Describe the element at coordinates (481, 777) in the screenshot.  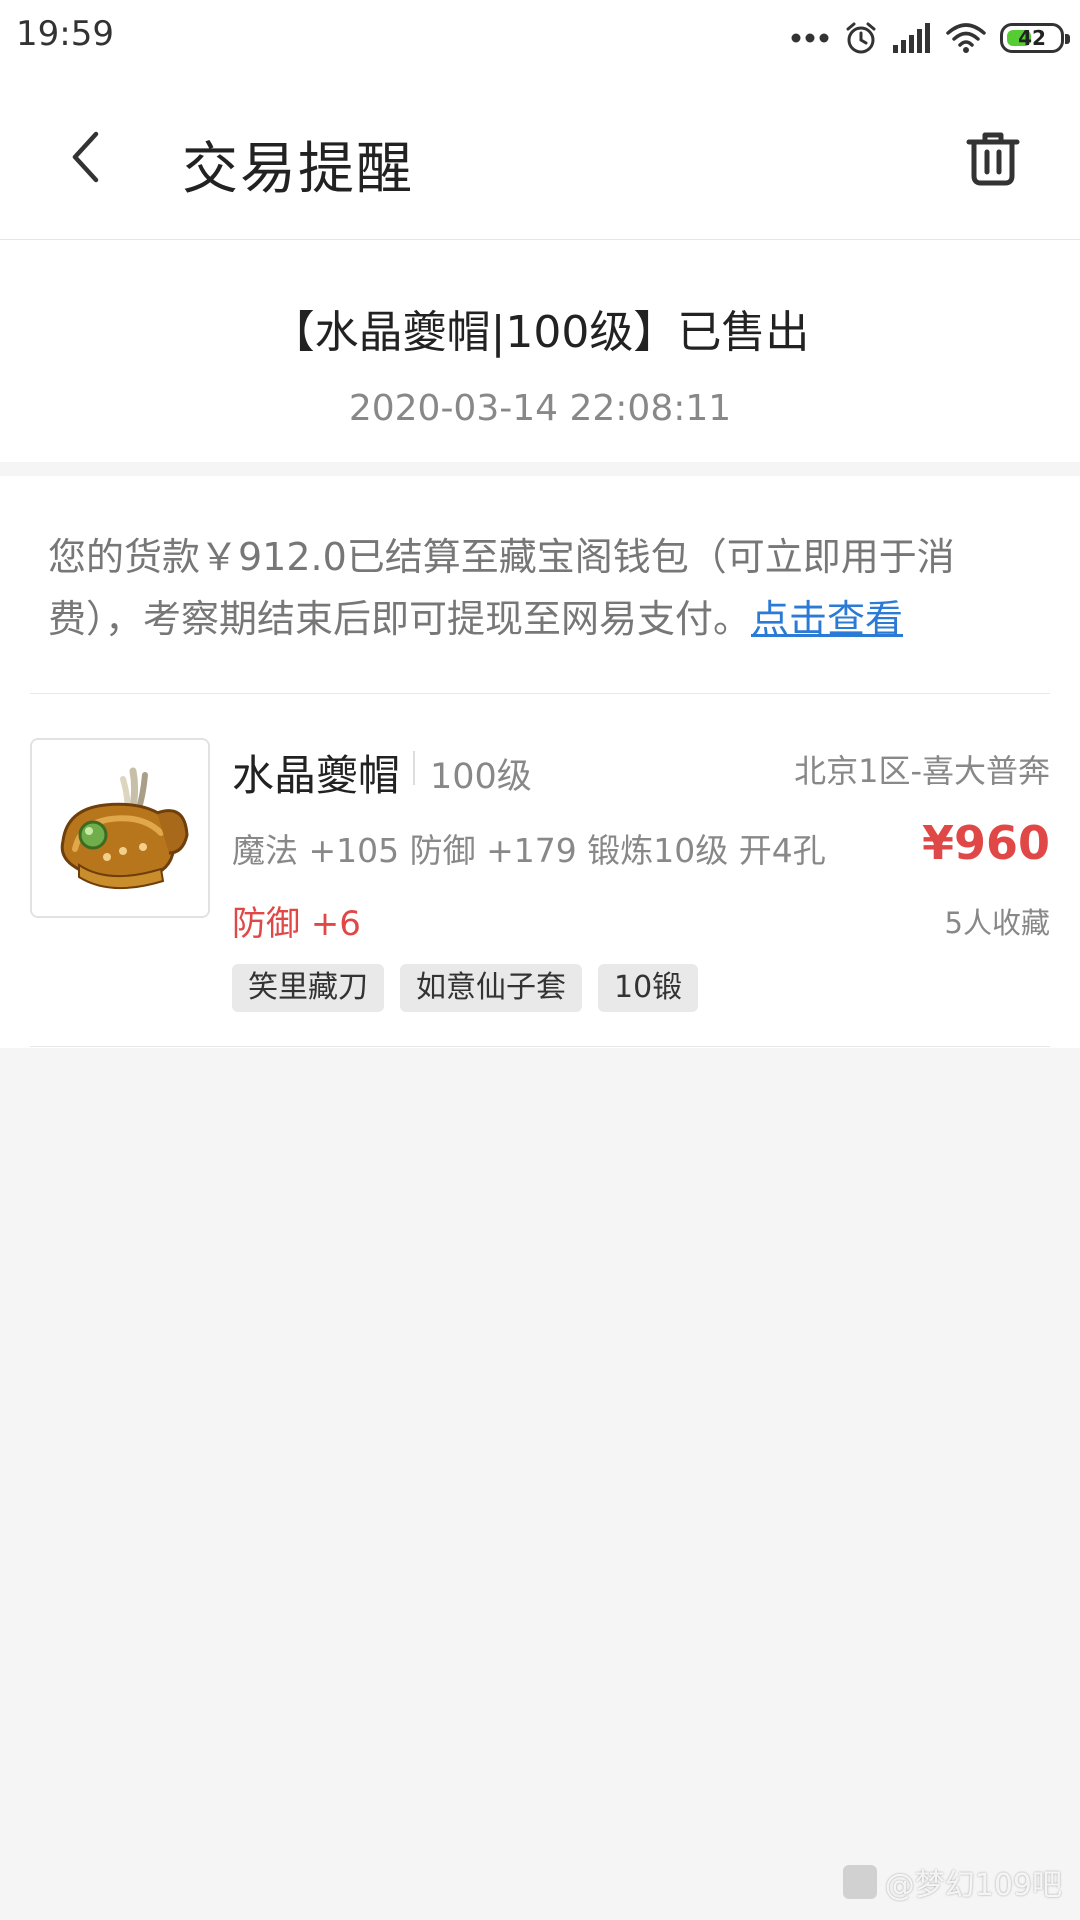
I see `item-level: 100级` at that location.